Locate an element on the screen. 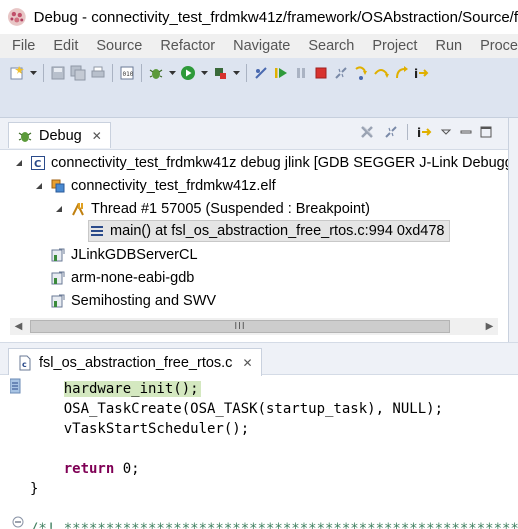  c-file-icon: c is located at coordinates (25, 362).